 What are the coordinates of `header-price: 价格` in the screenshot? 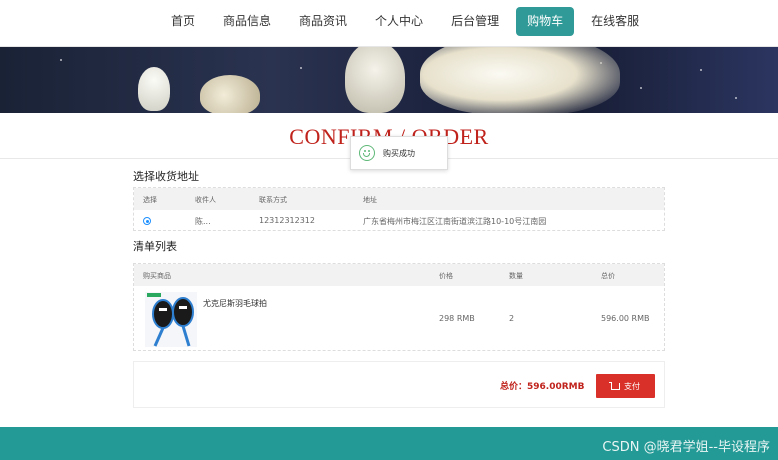 It's located at (446, 276).